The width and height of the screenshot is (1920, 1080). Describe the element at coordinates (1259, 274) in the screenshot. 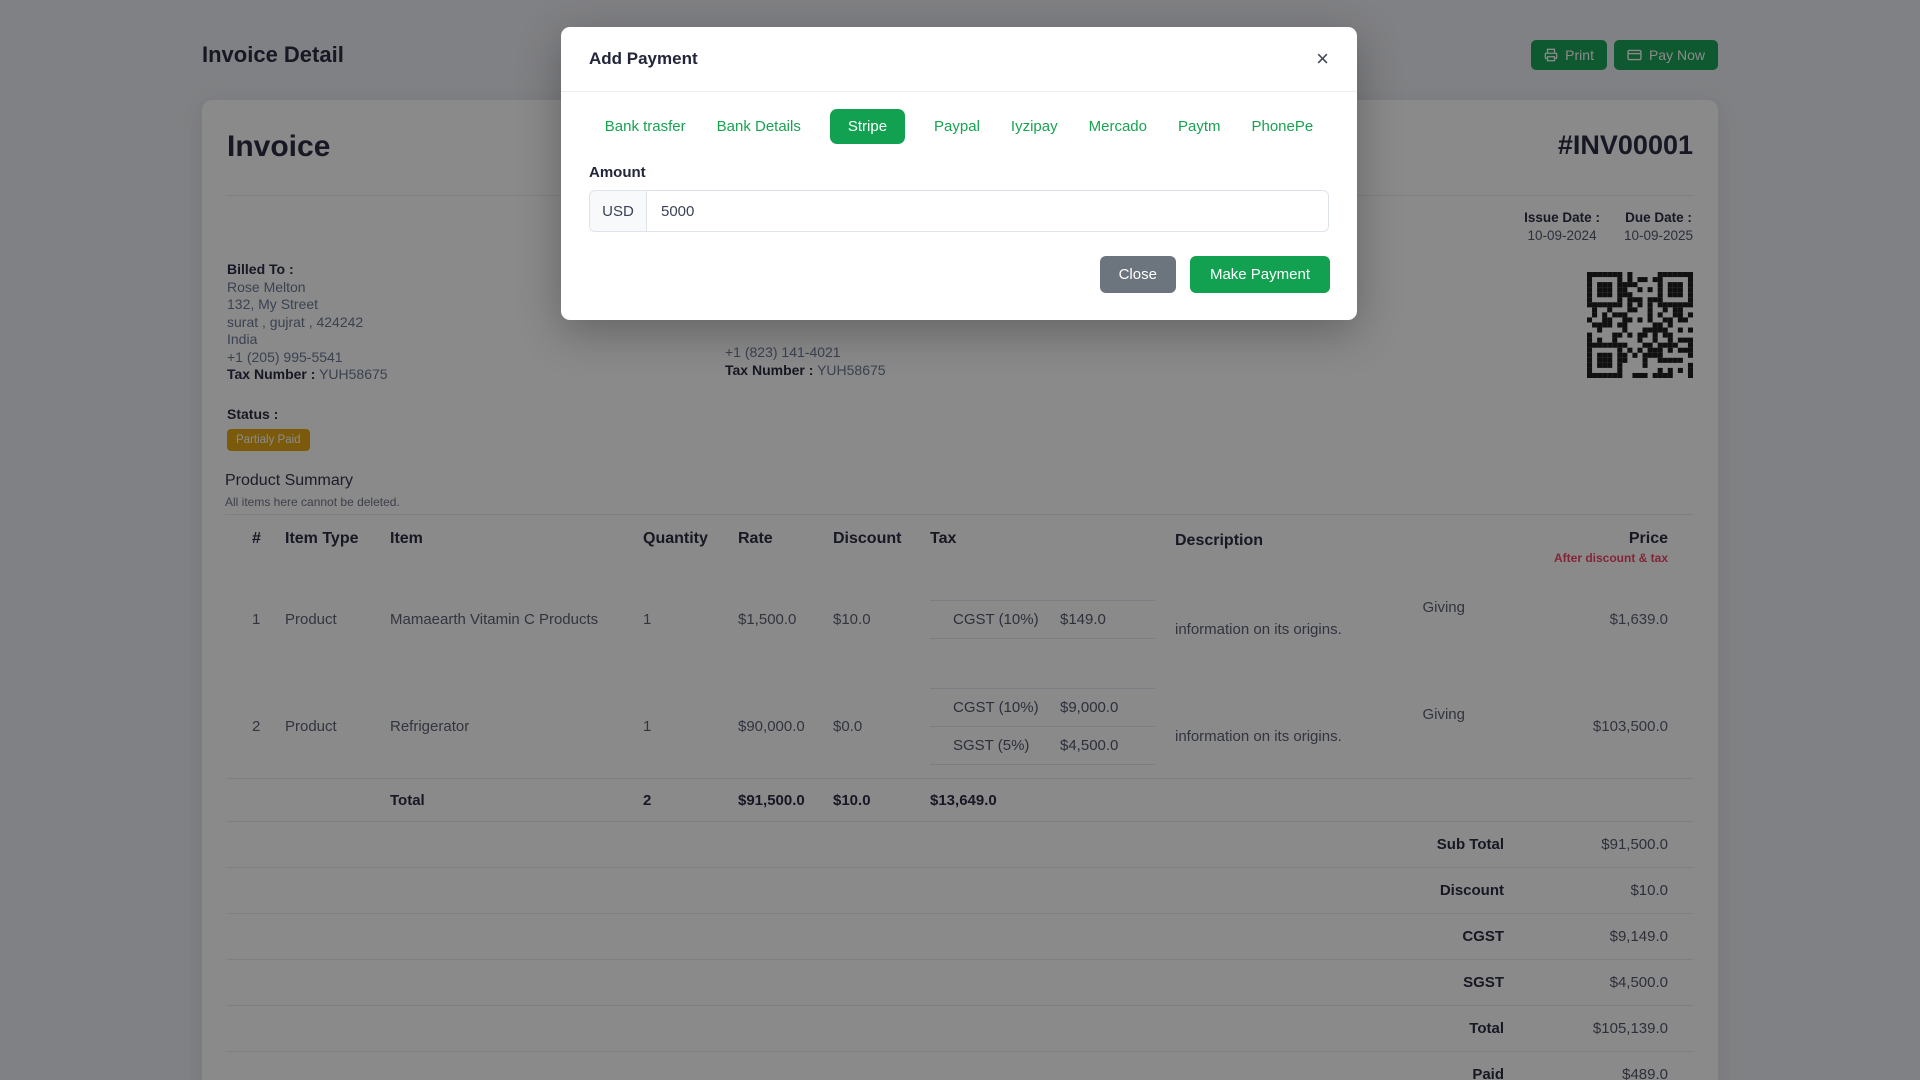

I see `make-payment-button: Make Payment` at that location.